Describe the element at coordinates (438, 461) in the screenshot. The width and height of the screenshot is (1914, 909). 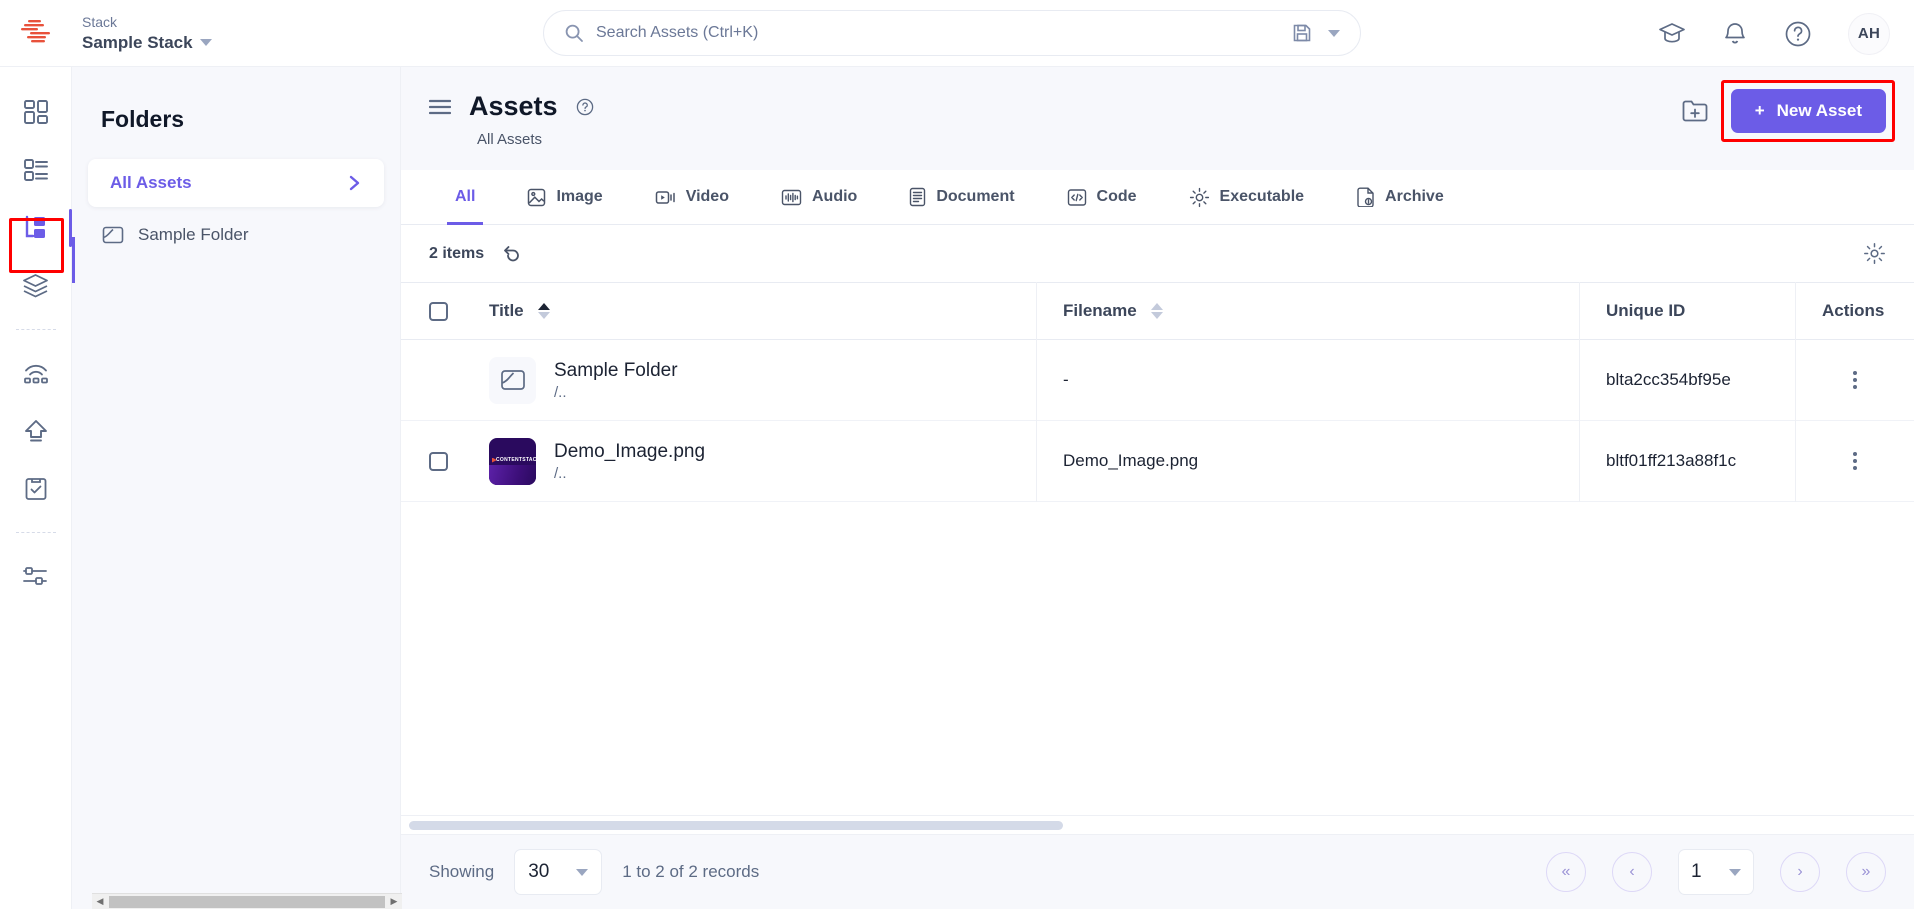
I see `row-checkbox` at that location.